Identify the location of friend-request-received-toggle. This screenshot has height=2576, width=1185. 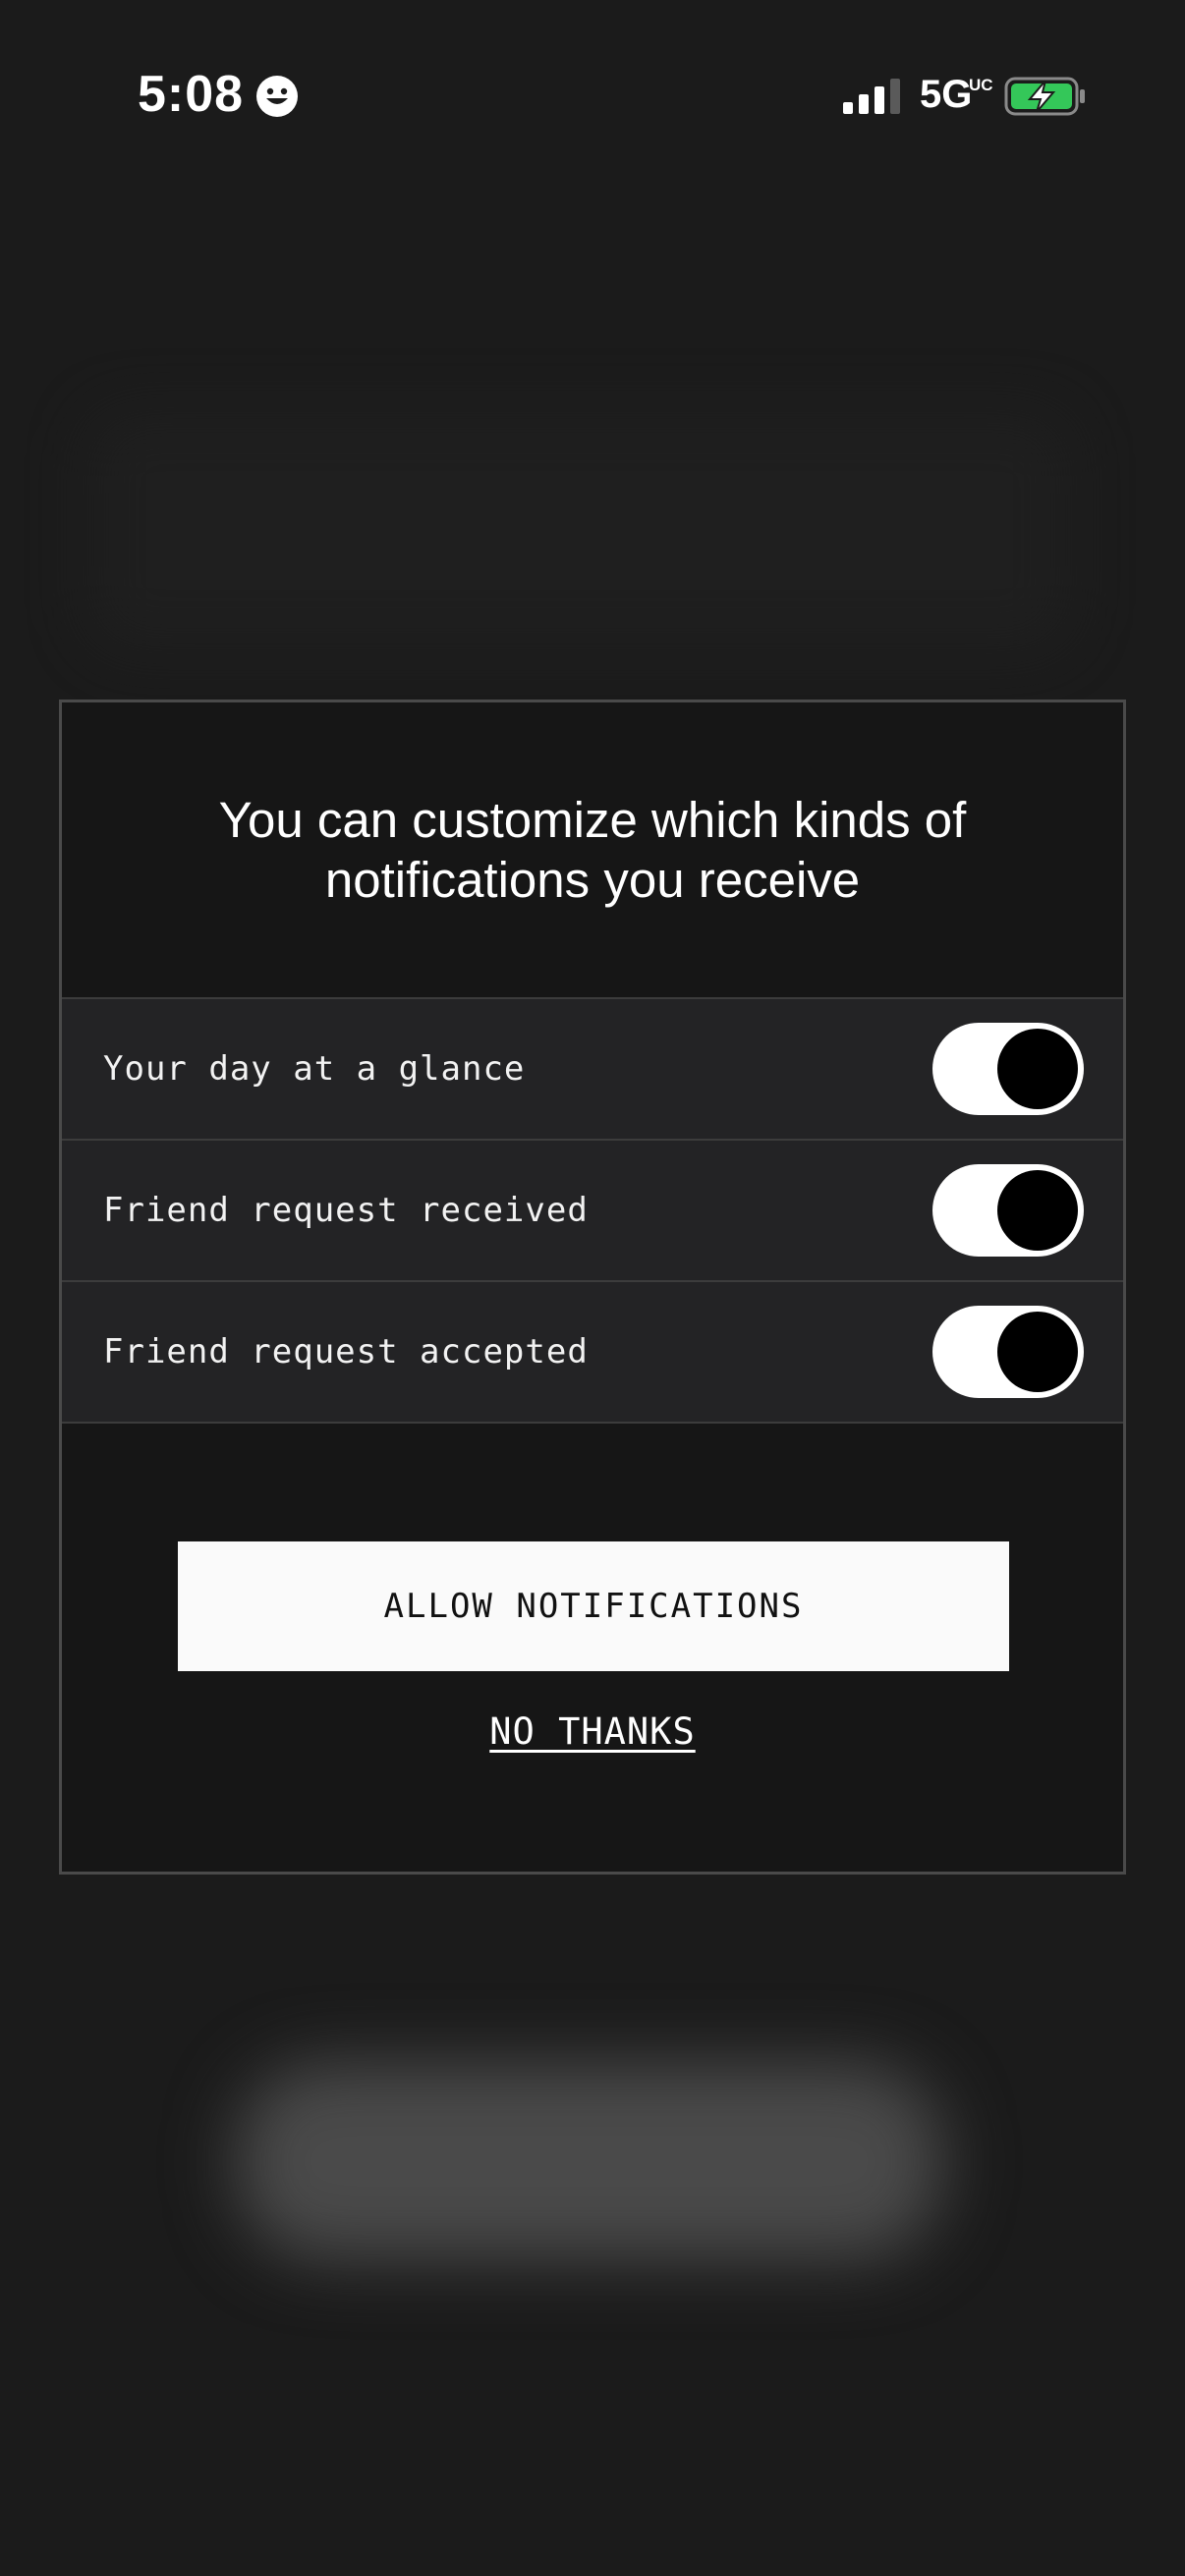
(1008, 1210).